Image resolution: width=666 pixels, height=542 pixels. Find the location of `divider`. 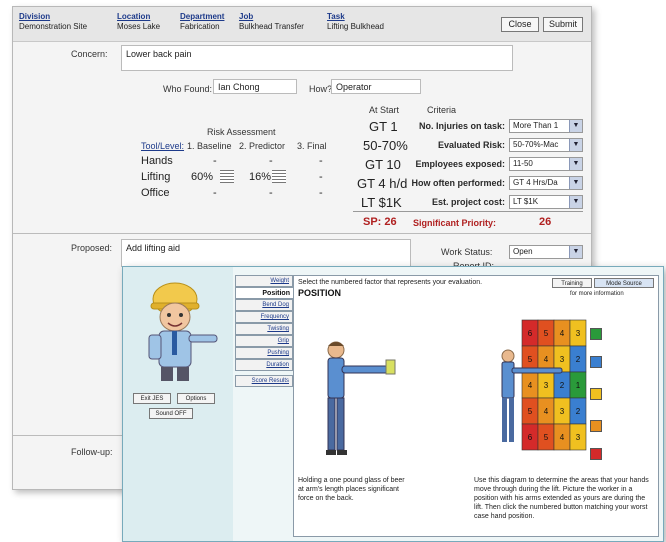

divider is located at coordinates (468, 211).